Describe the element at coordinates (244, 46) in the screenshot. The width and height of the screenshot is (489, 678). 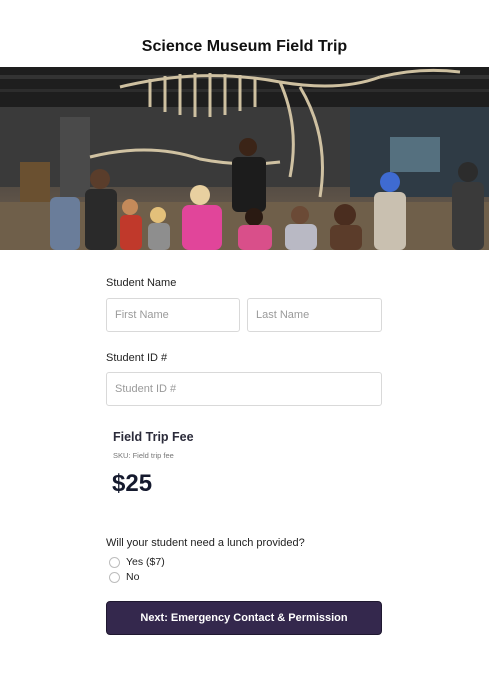
I see `page-title: Science Museum Field Trip` at that location.